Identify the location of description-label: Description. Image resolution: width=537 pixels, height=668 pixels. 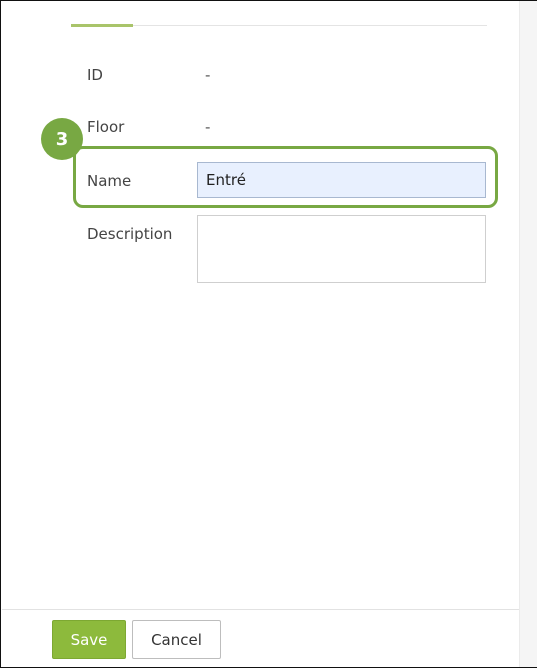
(130, 234).